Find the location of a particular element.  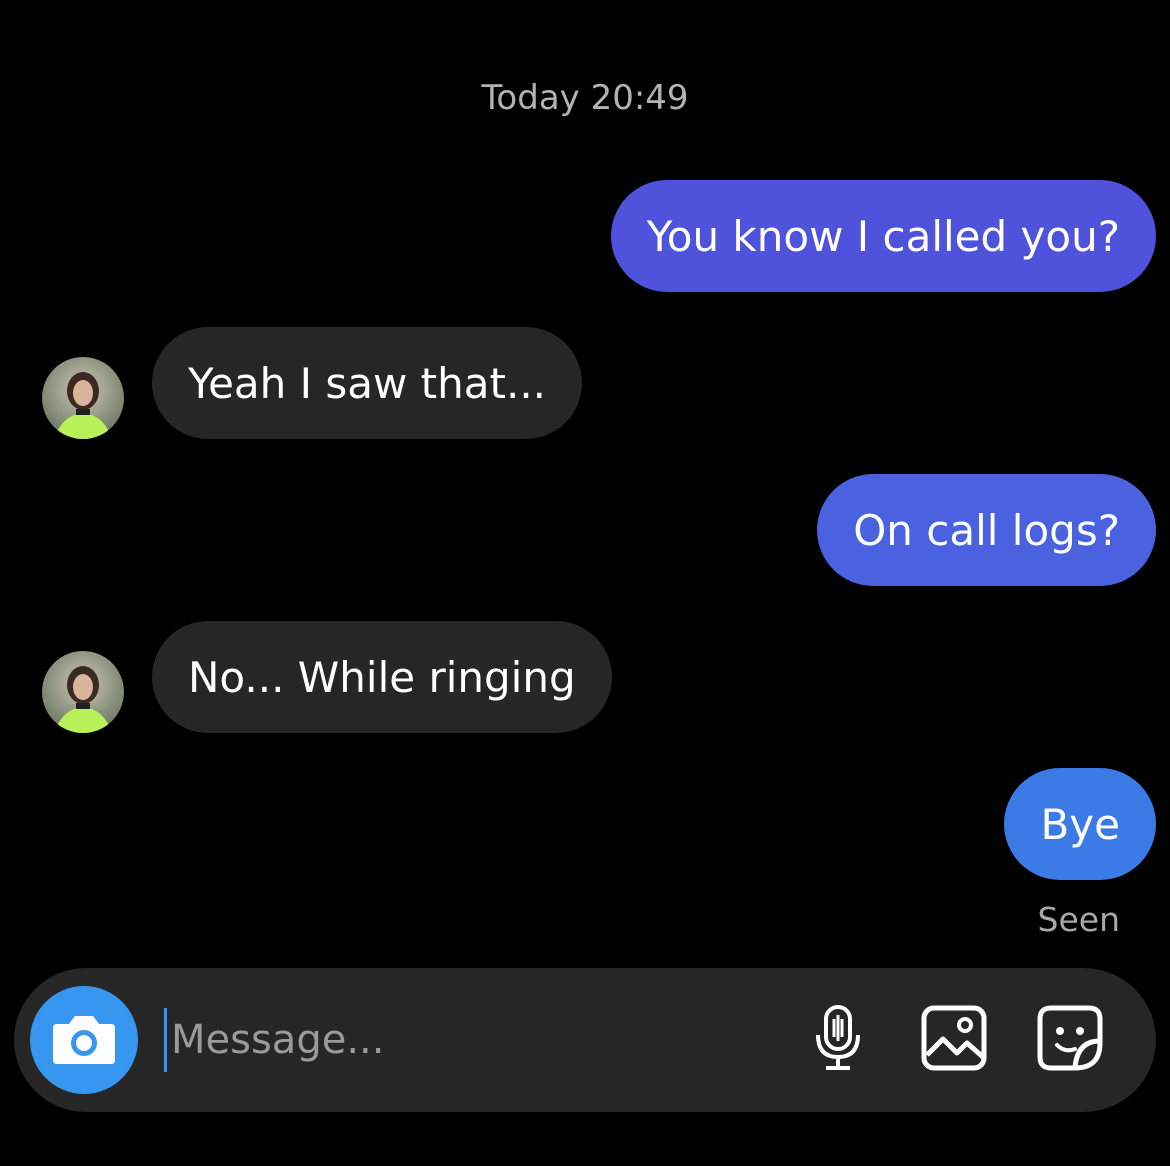

seen-status: Seen is located at coordinates (1078, 919).